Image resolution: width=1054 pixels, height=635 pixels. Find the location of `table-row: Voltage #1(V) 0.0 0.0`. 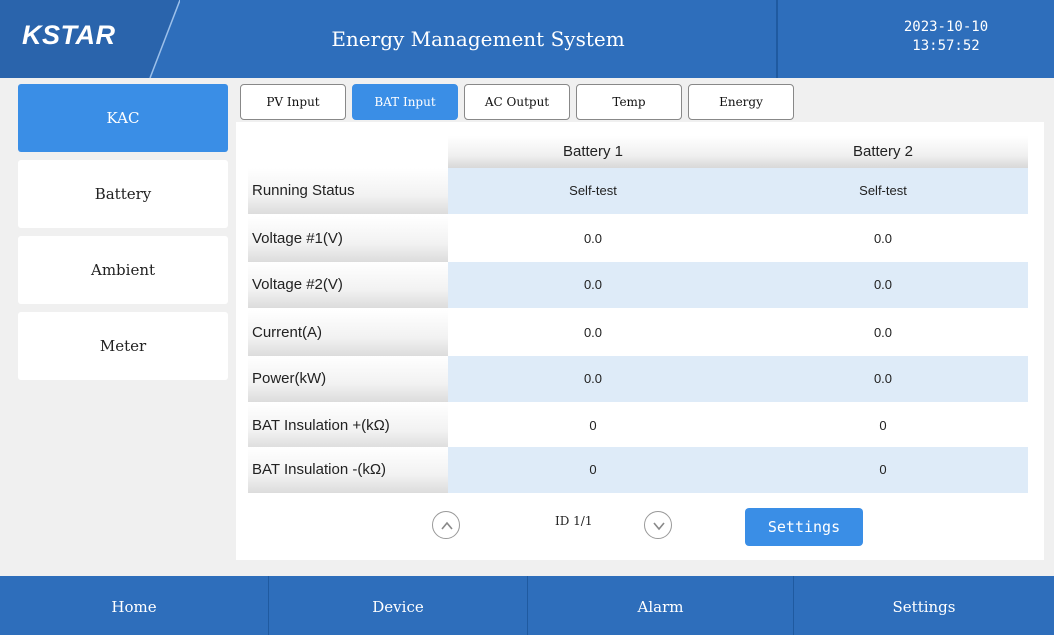

table-row: Voltage #1(V) 0.0 0.0 is located at coordinates (638, 239).